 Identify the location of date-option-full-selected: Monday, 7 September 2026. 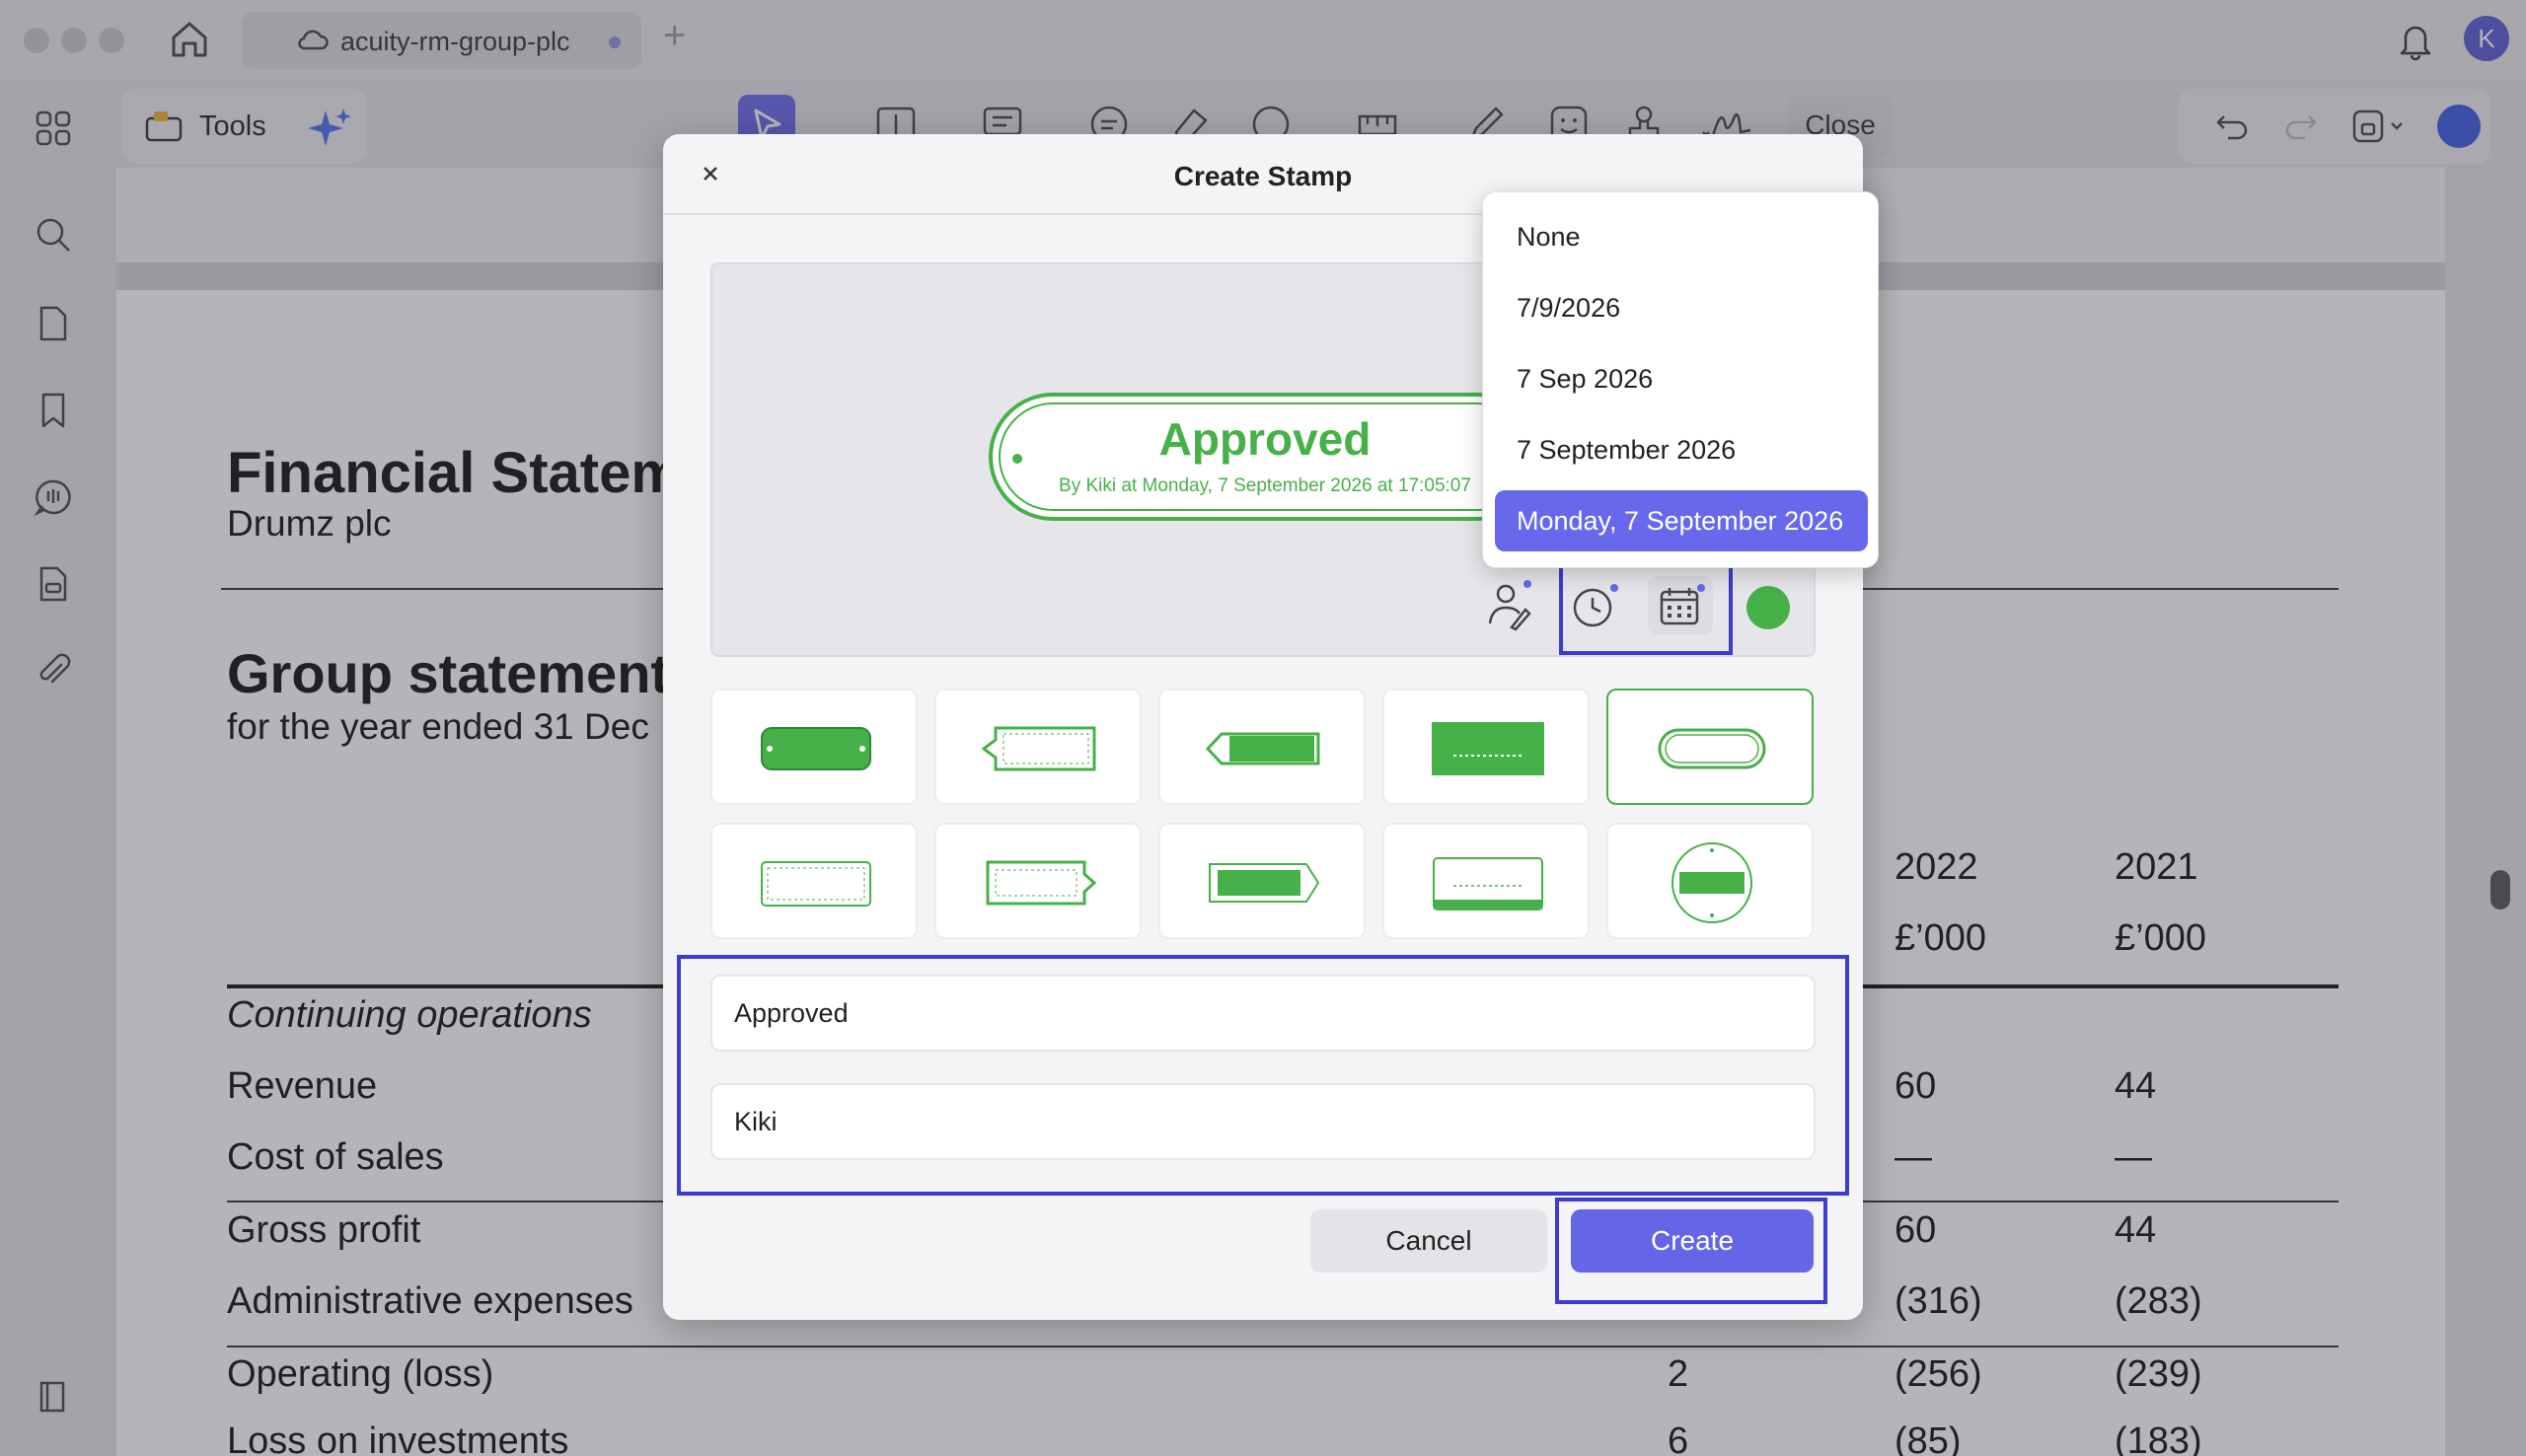
(1681, 520).